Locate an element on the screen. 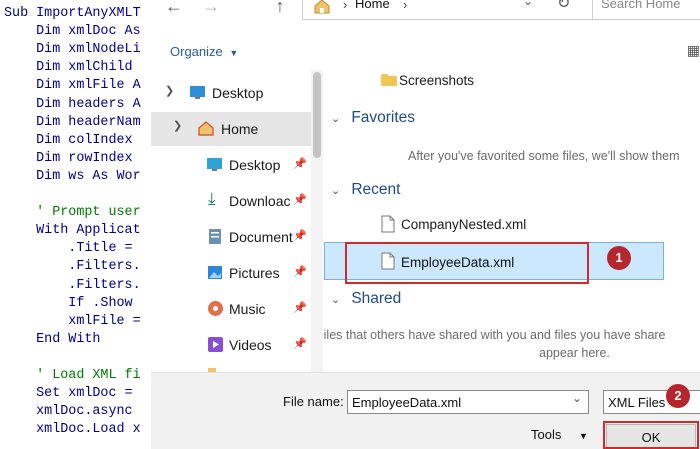  nav-label: Videos is located at coordinates (250, 345).